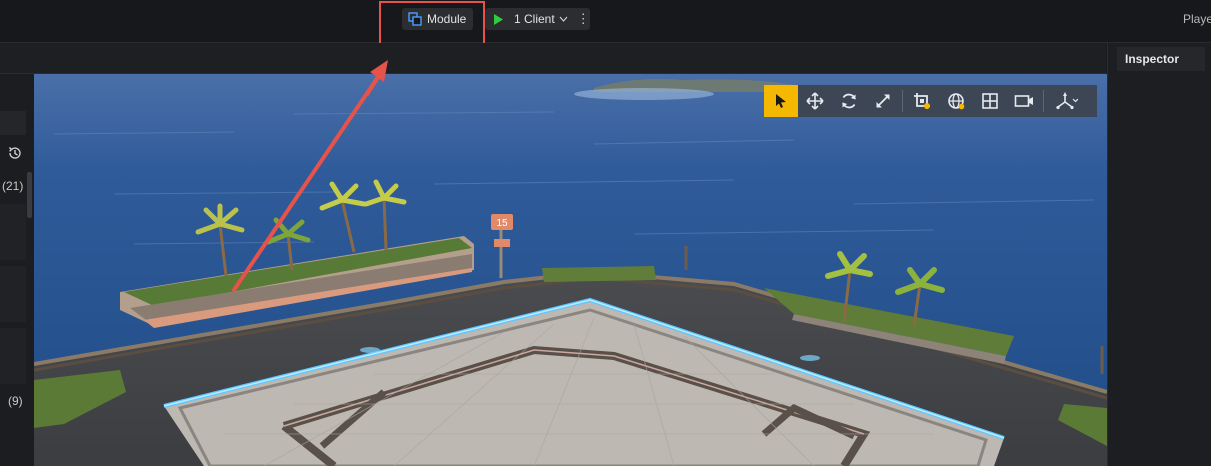 The height and width of the screenshot is (466, 1211). I want to click on viewport-header-bar, so click(553, 58).